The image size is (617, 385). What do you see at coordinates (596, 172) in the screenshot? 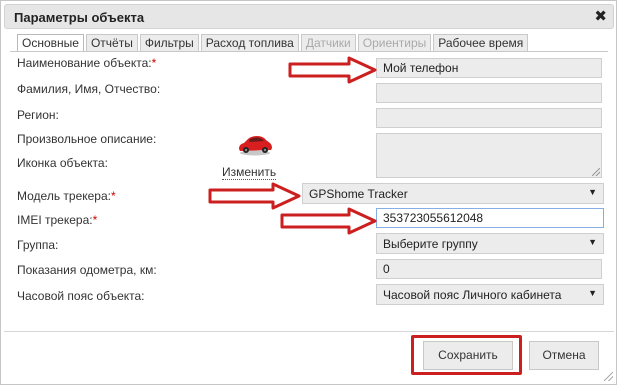
I see `resize-grip` at bounding box center [596, 172].